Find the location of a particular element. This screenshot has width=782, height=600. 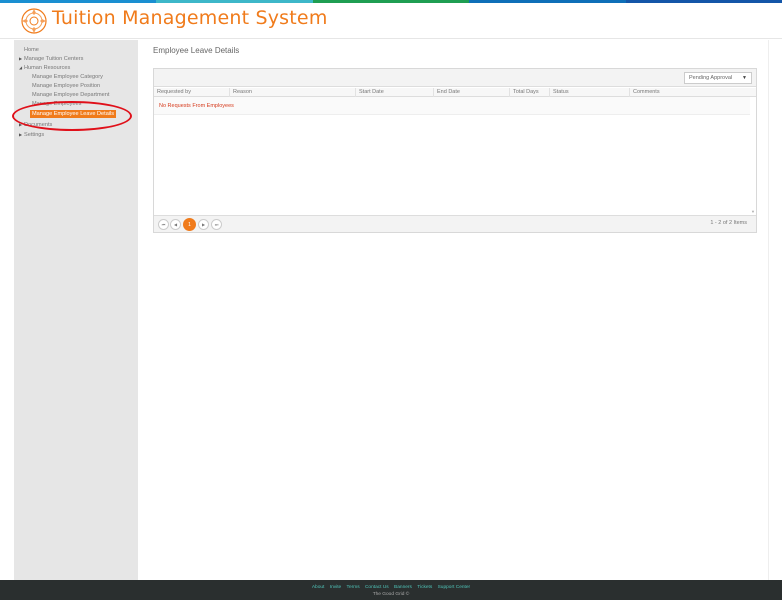

empty-message: No Requests From Employees is located at coordinates (196, 106).